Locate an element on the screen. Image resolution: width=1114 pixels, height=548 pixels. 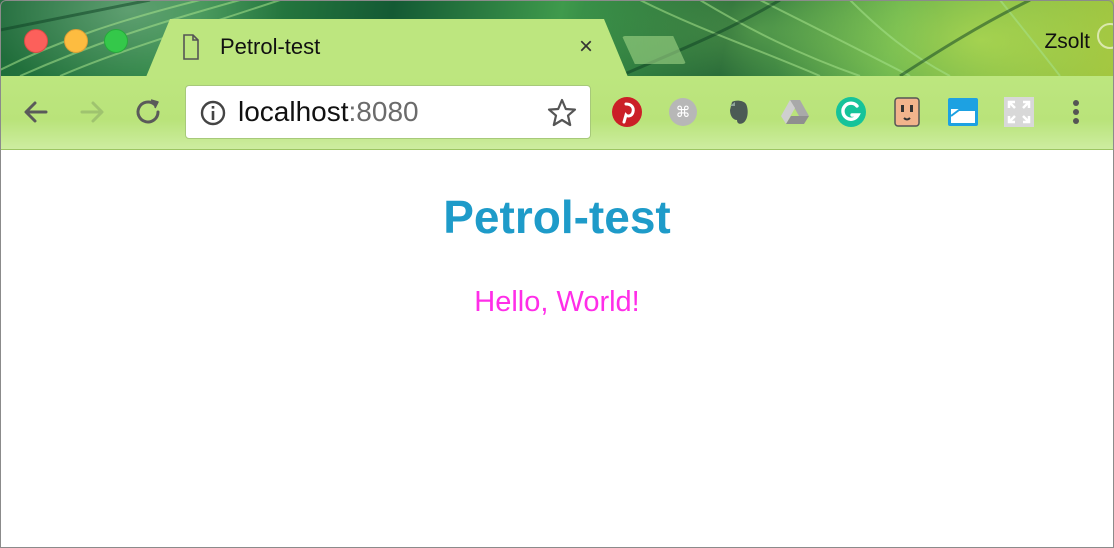
command-icon: ⌘ is located at coordinates (683, 112).